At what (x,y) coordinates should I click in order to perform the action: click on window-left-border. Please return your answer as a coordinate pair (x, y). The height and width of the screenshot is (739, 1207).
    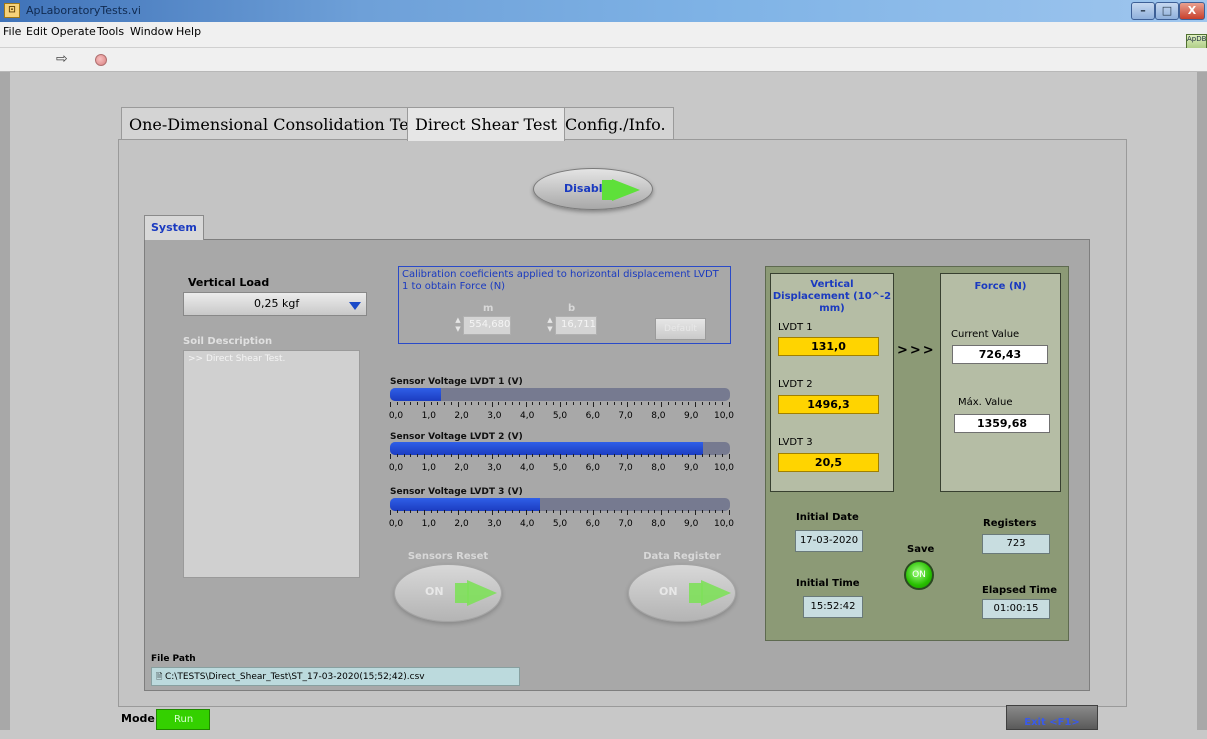
    Looking at the image, I should click on (5, 401).